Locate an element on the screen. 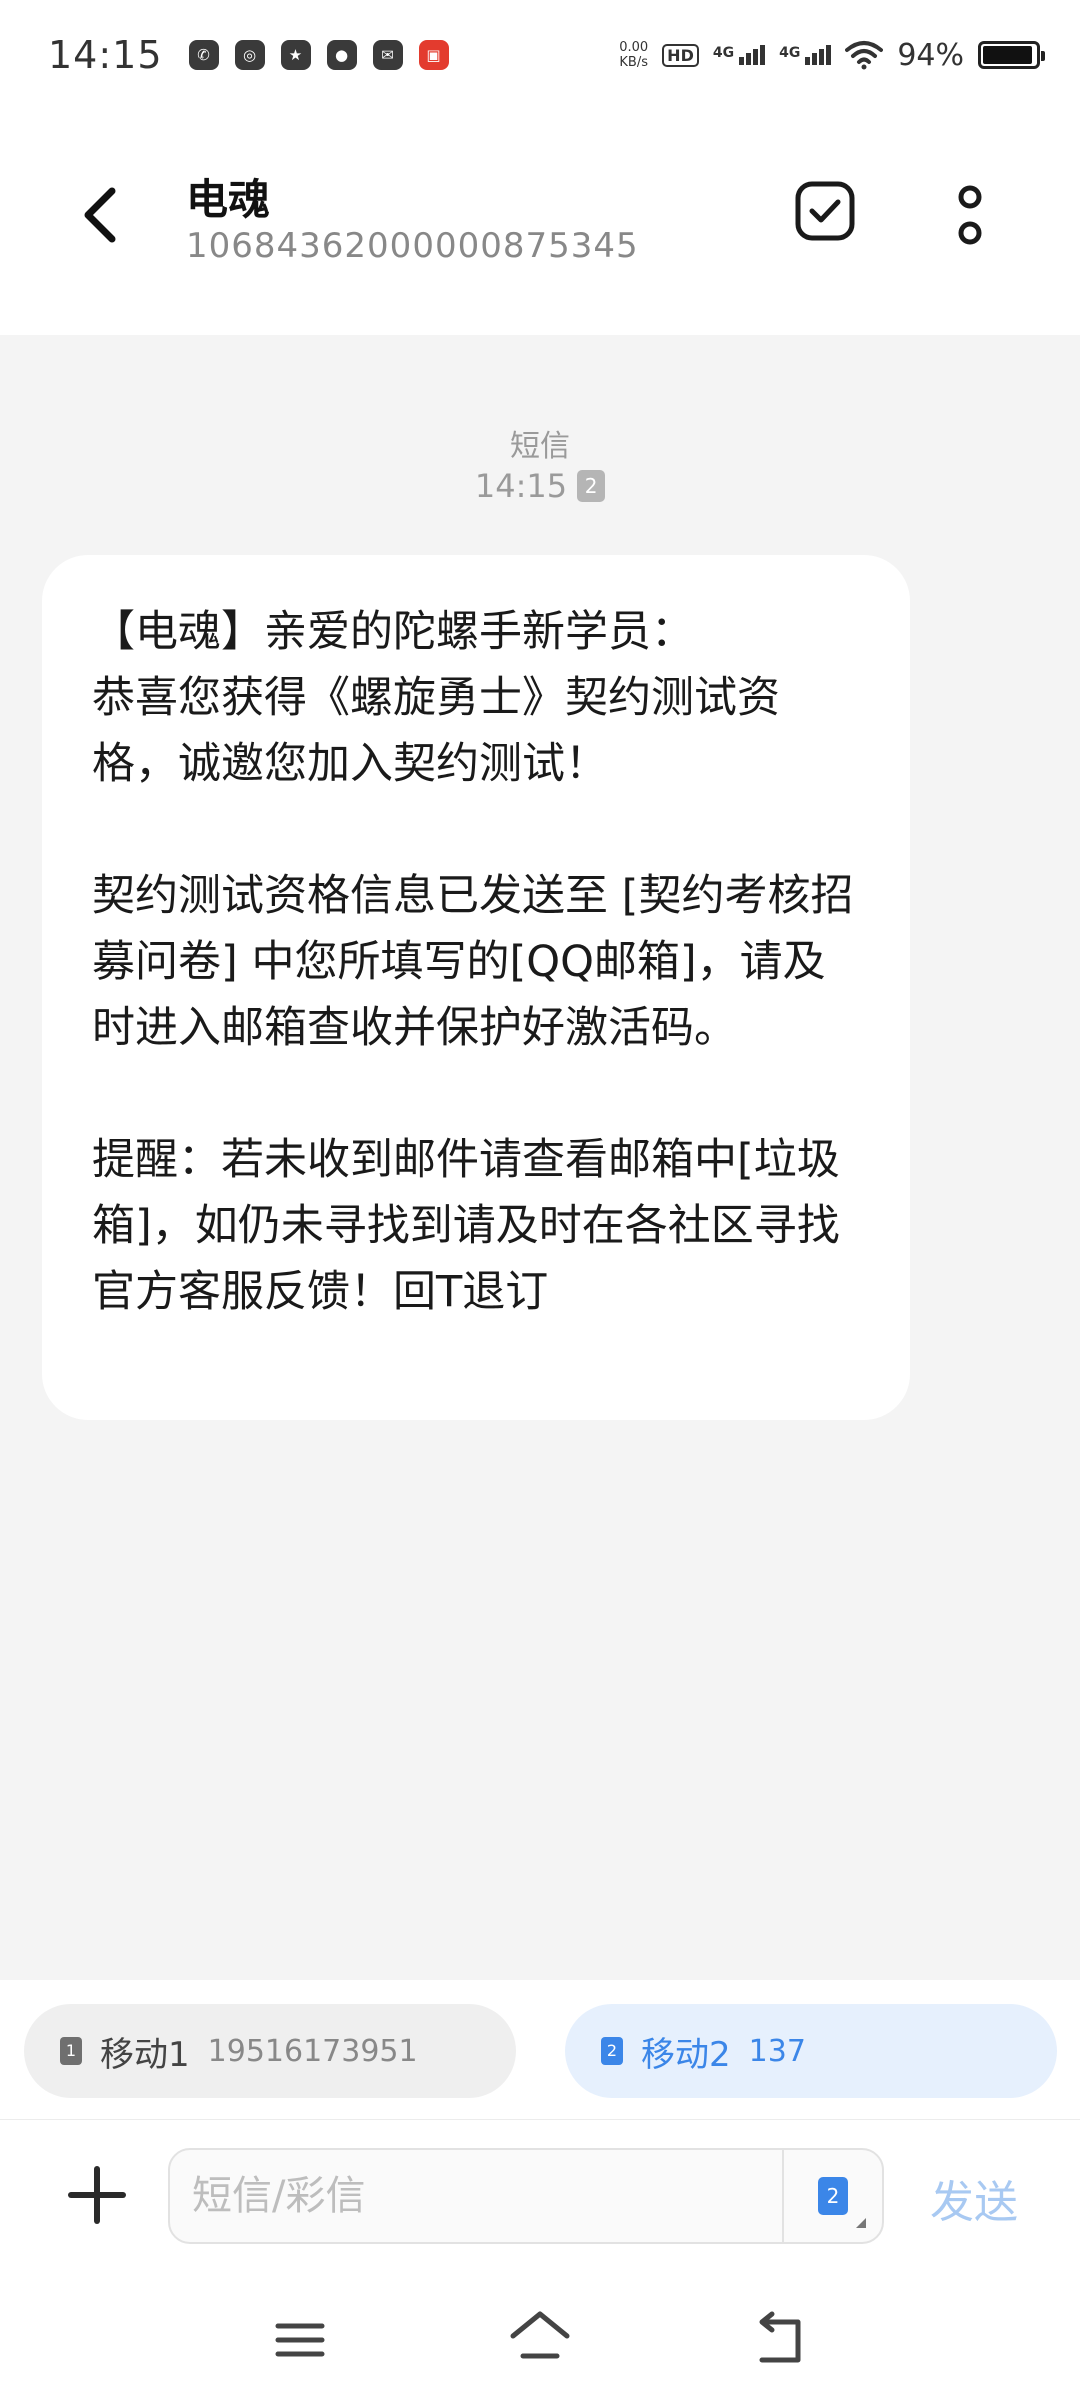 This screenshot has width=1080, height=2400. battery-percent: 94% is located at coordinates (930, 55).